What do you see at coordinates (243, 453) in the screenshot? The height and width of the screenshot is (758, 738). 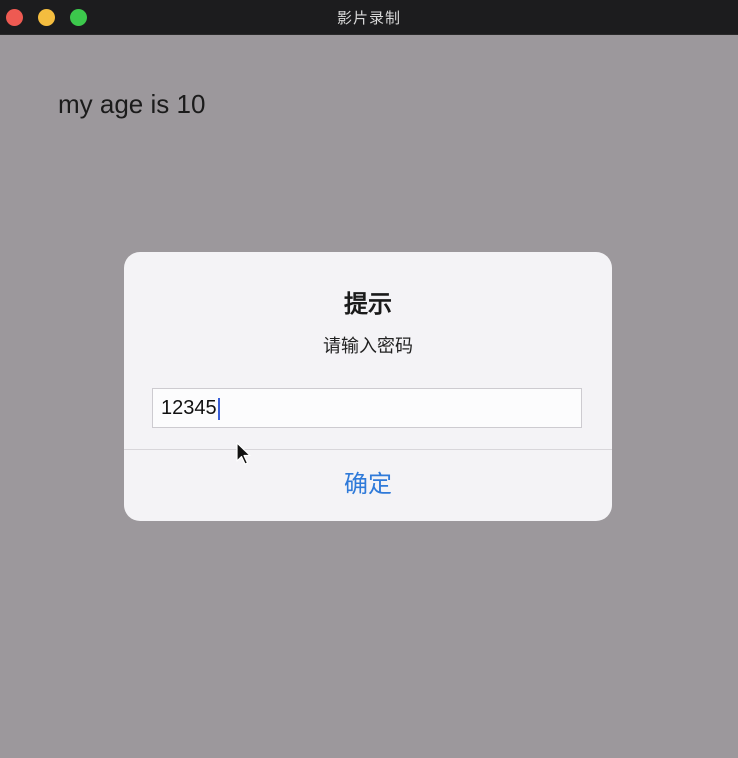 I see `mouse-pointer-icon` at bounding box center [243, 453].